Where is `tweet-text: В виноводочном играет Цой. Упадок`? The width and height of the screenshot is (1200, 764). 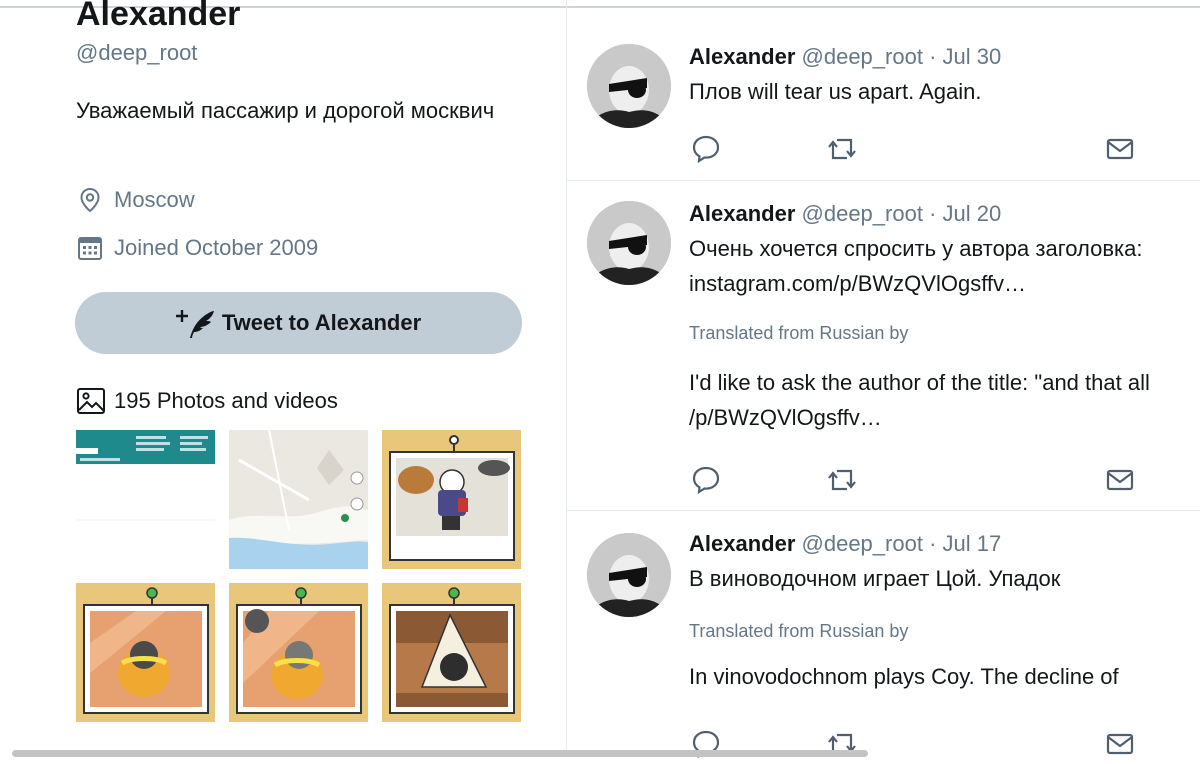 tweet-text: В виноводочном играет Цой. Упадок is located at coordinates (944, 578).